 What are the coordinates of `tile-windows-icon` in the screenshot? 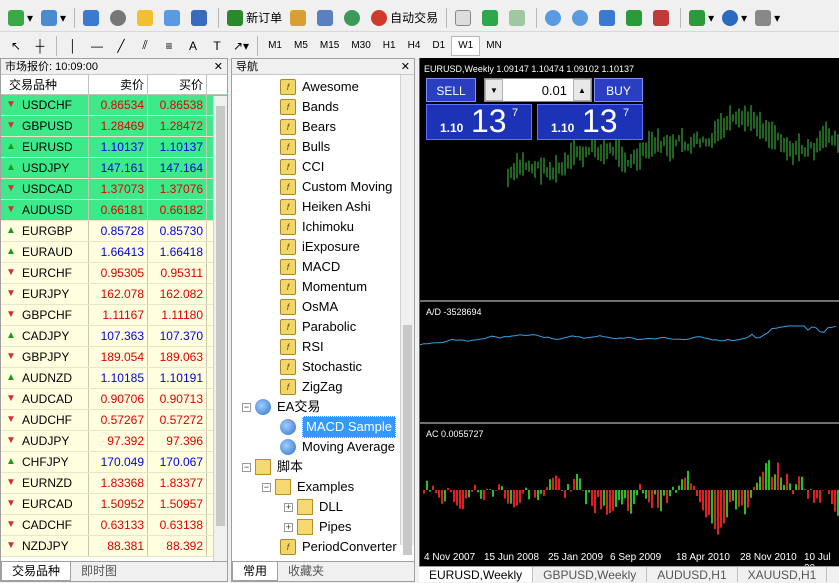 It's located at (608, 18).